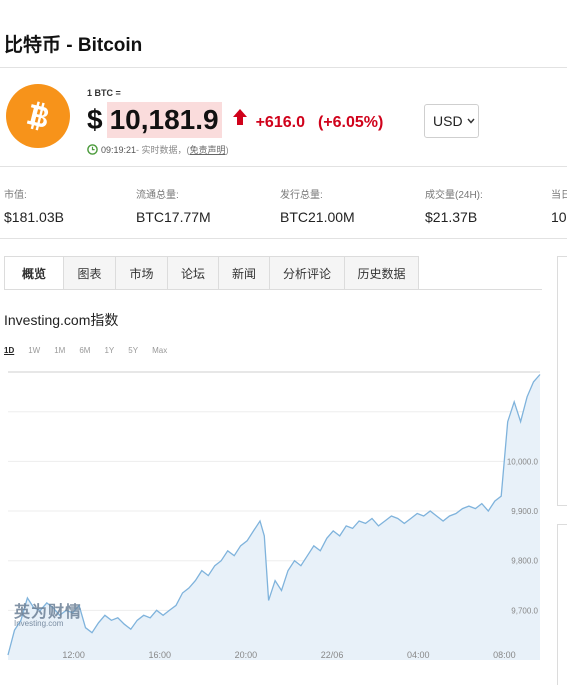 The width and height of the screenshot is (567, 685). What do you see at coordinates (34, 273) in the screenshot?
I see `tab-overview: 概览` at bounding box center [34, 273].